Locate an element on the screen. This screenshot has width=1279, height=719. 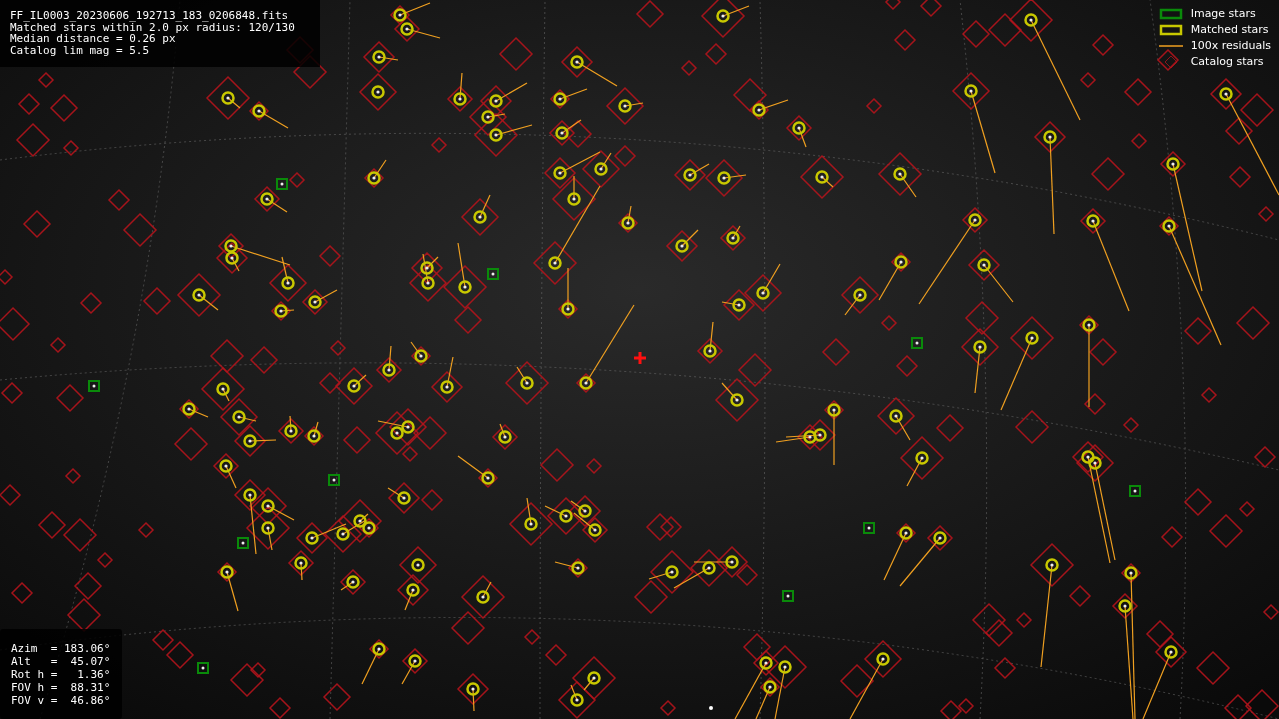
info-line: Matched stars within 2.0 px radius: 120/130 is located at coordinates (153, 27).